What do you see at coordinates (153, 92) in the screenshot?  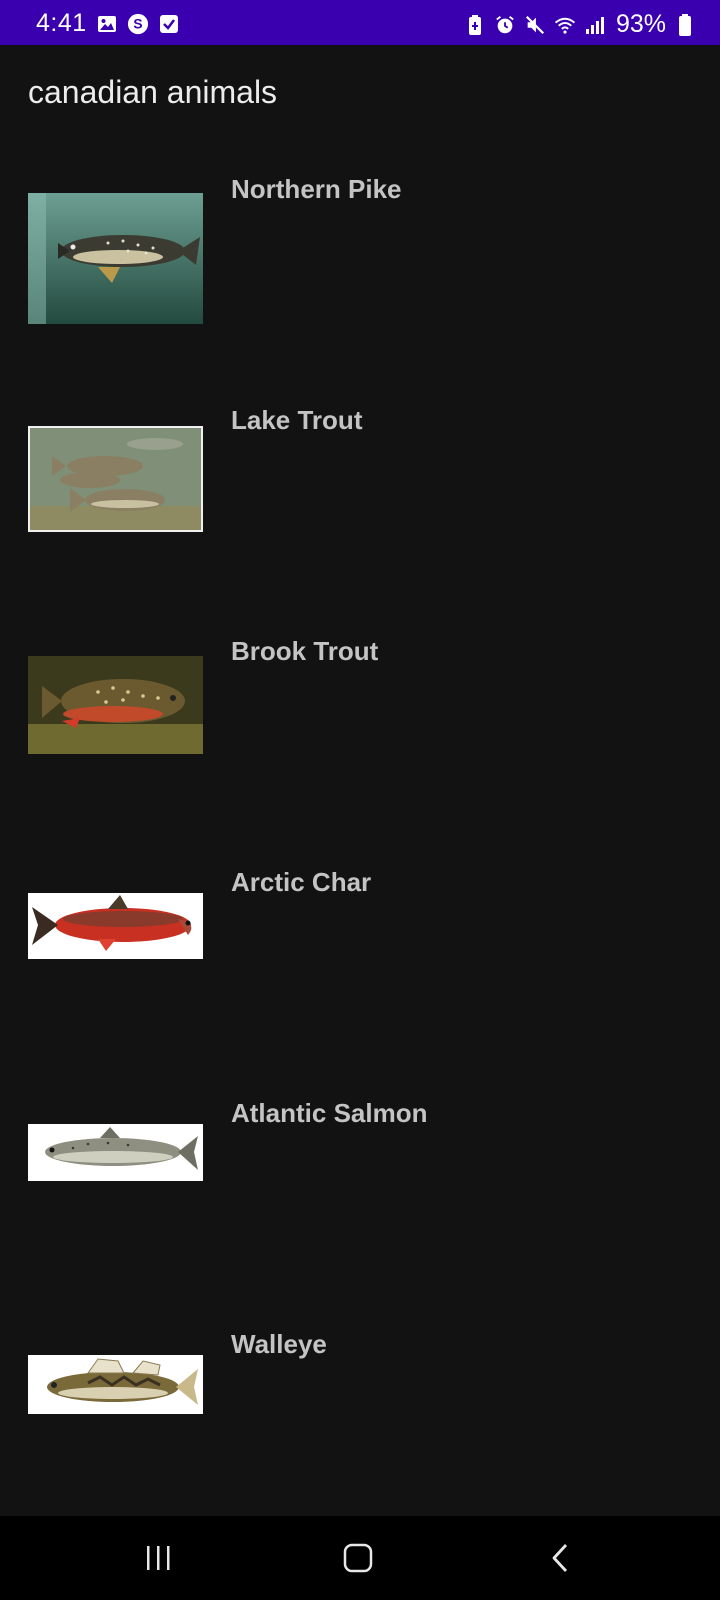 I see `app-title: canadian animals` at bounding box center [153, 92].